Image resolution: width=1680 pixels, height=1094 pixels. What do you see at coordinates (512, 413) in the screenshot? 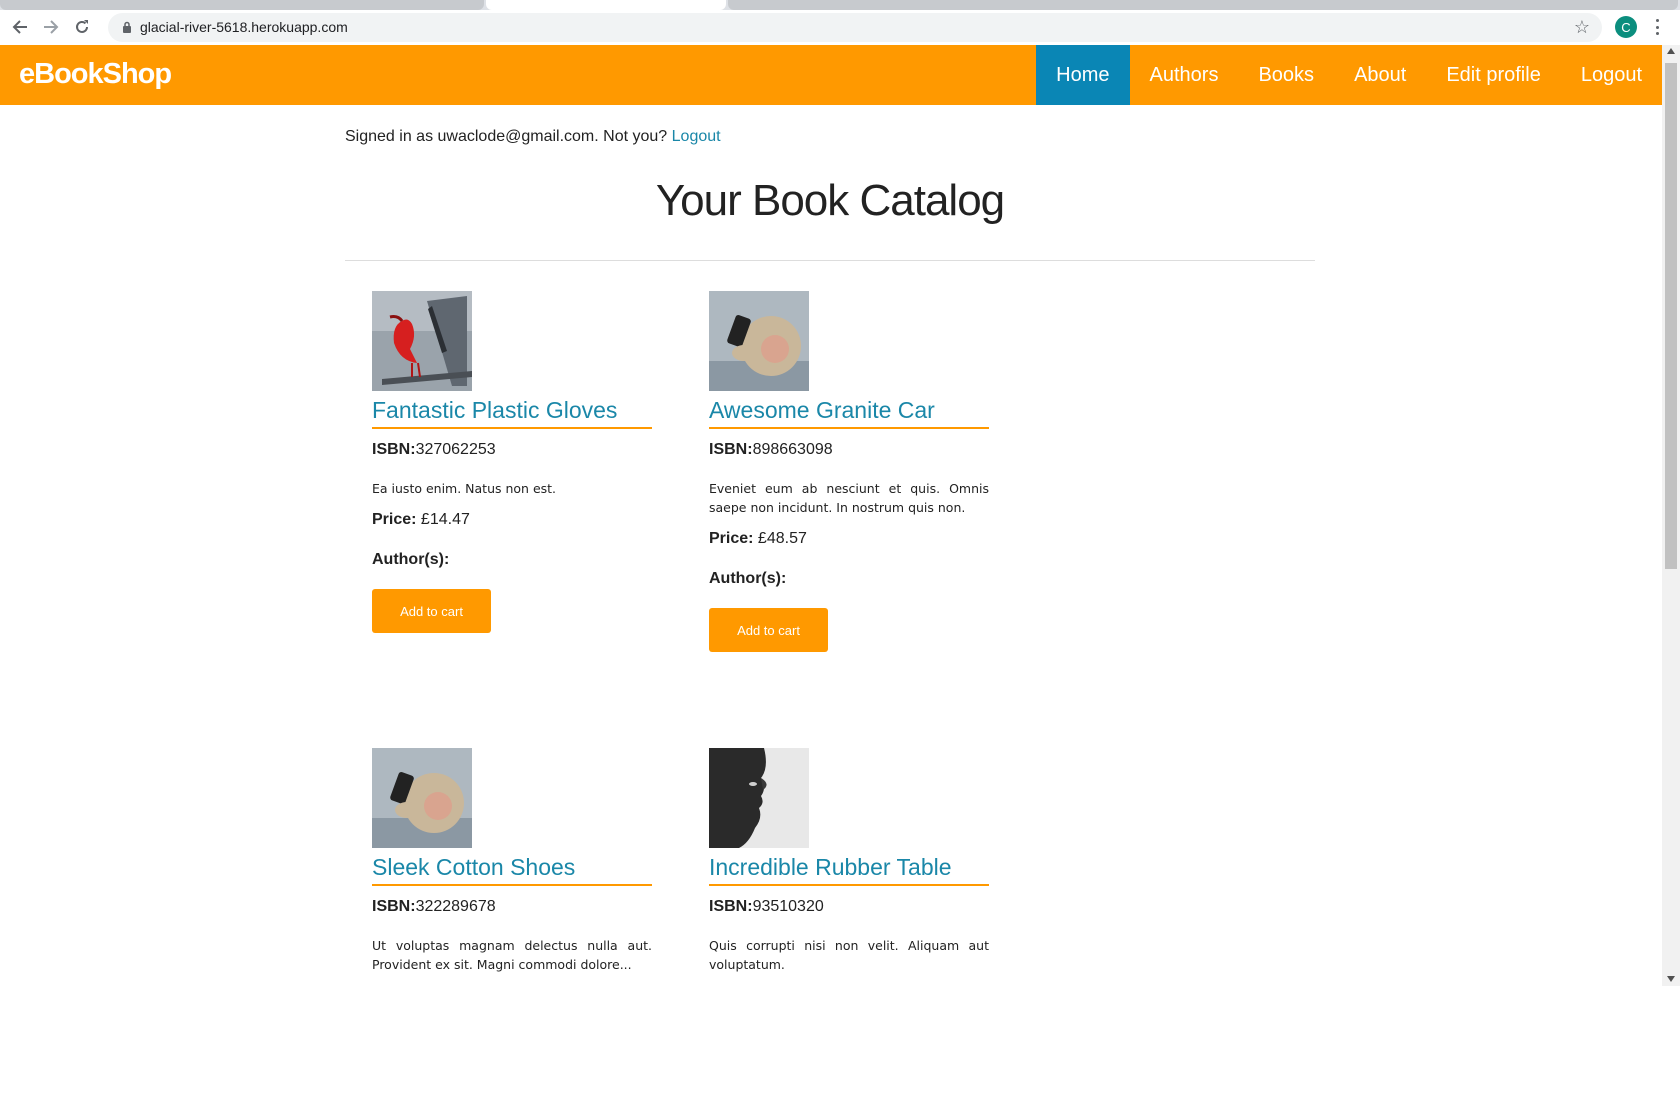
I see `book-title-link: Fantastic Plastic Gloves` at bounding box center [512, 413].